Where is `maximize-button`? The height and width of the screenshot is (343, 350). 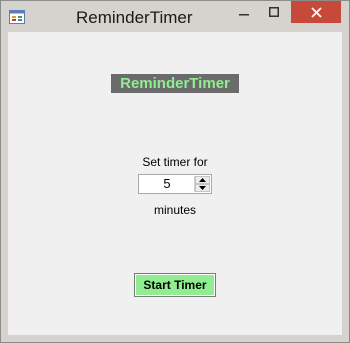
maximize-button is located at coordinates (274, 12).